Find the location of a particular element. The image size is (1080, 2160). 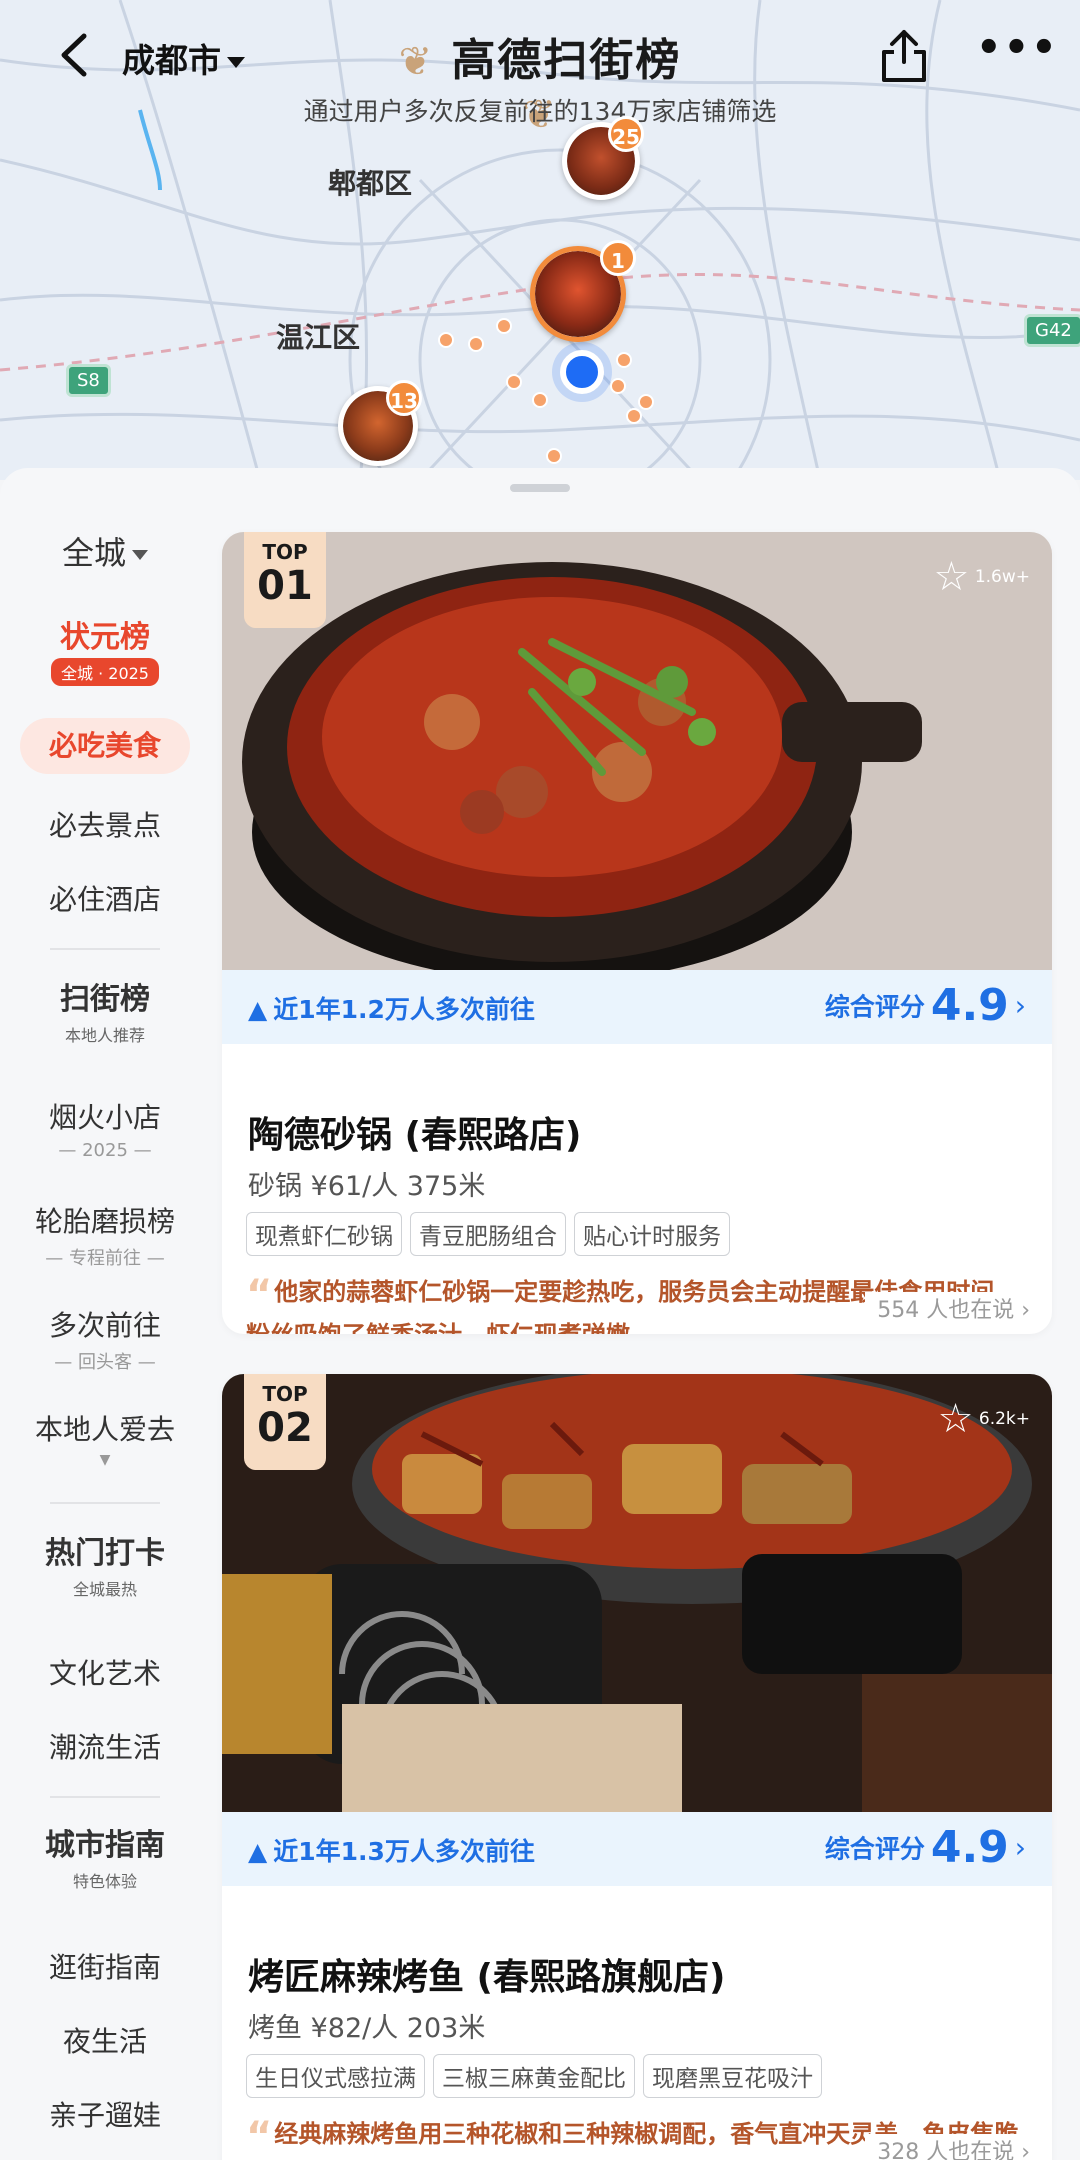

score-label: 综合评分 is located at coordinates (874, 1007).